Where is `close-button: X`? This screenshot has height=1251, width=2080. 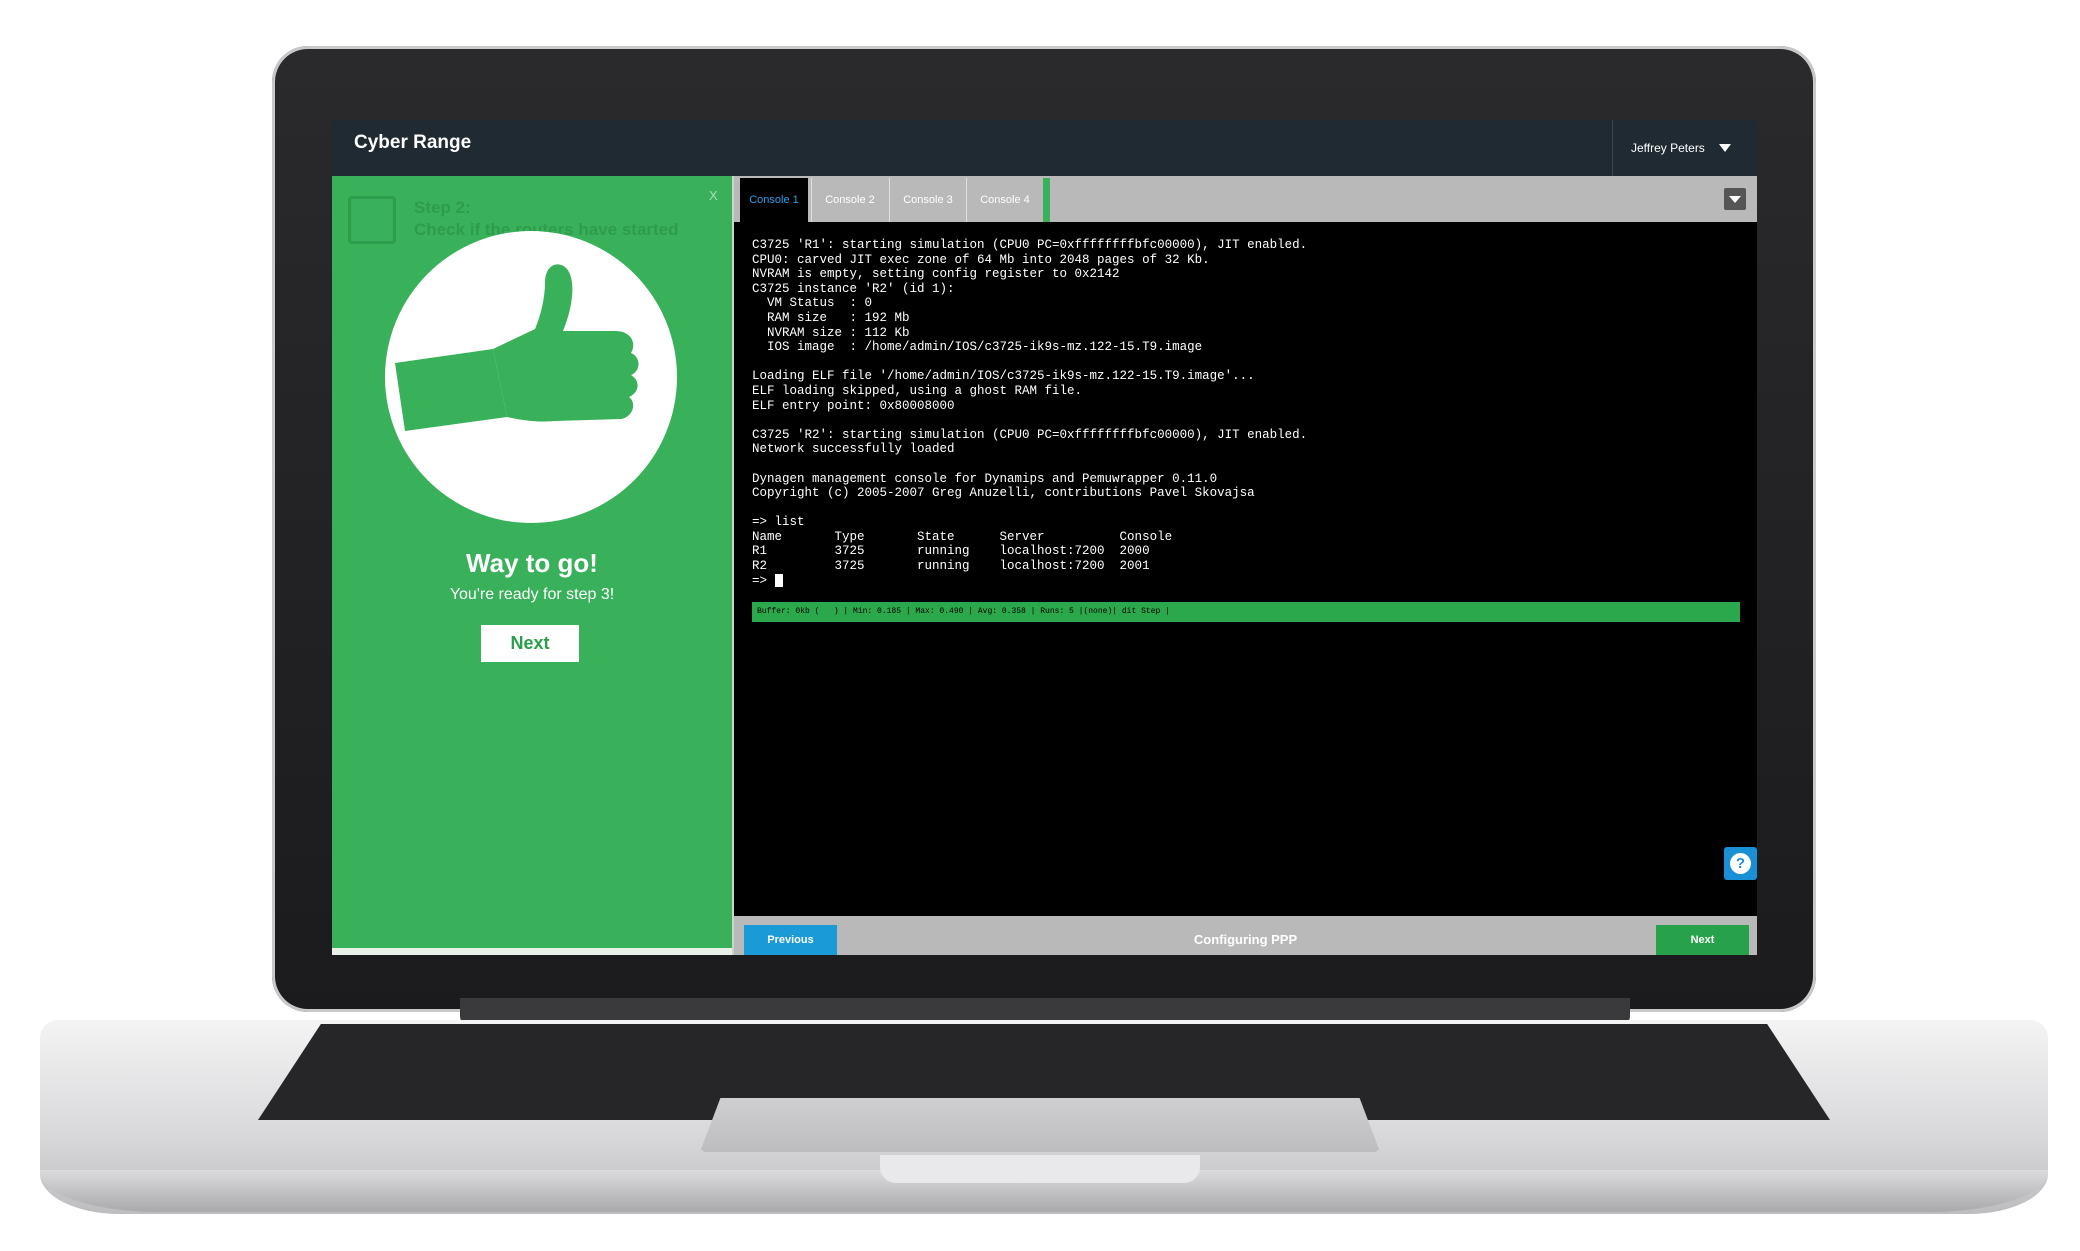
close-button: X is located at coordinates (713, 195).